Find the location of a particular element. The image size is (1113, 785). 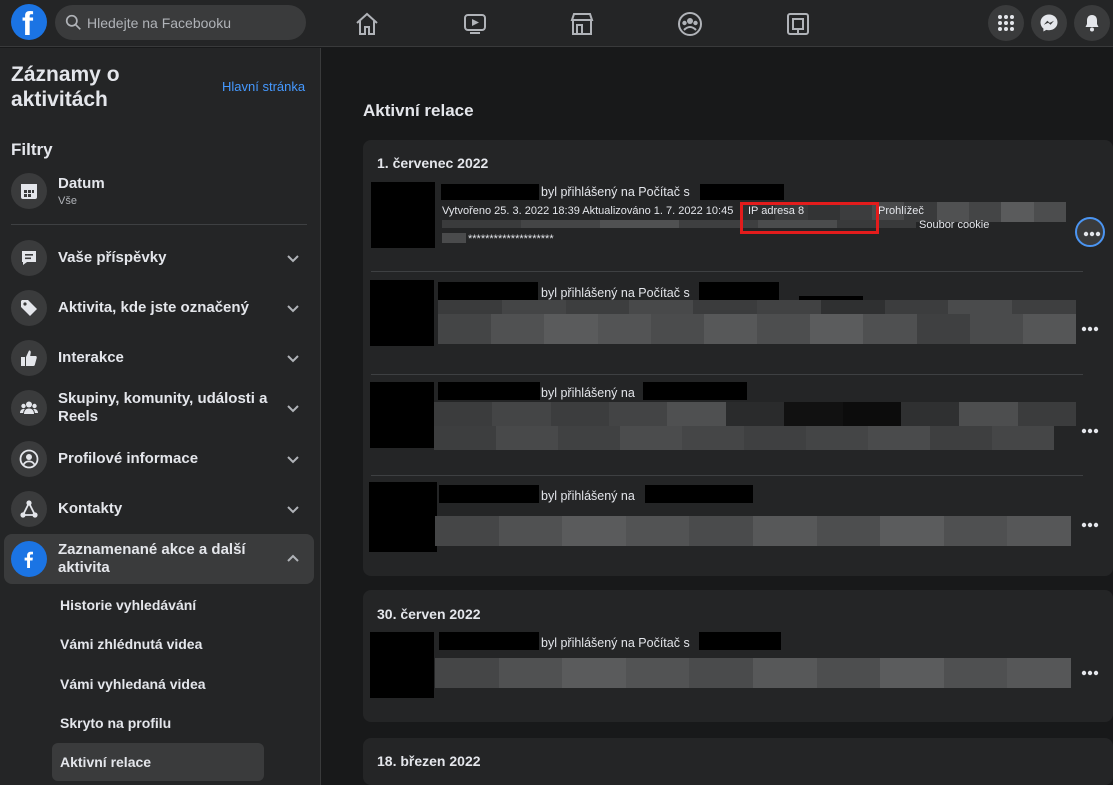

sidebar-item-interactions: Interakce is located at coordinates (159, 358).